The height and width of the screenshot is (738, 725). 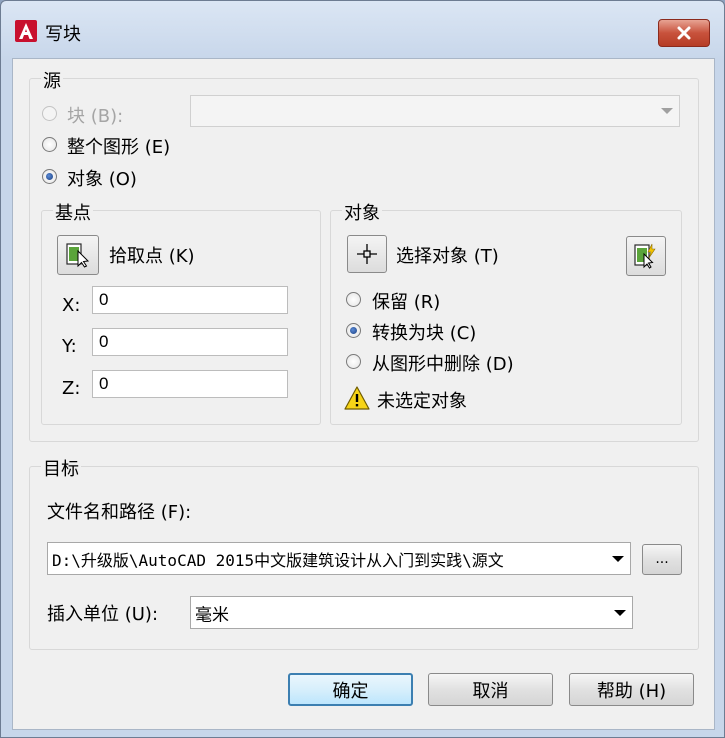 I want to click on quick-select-button, so click(x=646, y=256).